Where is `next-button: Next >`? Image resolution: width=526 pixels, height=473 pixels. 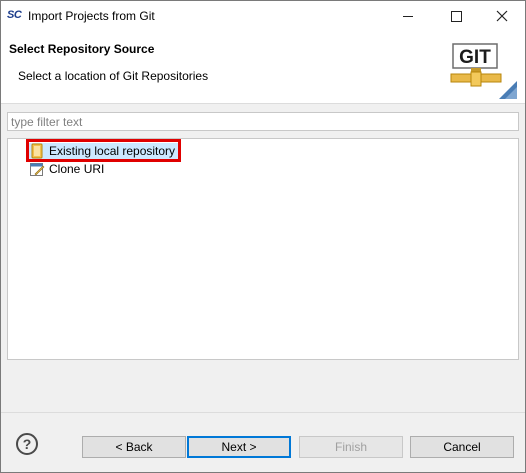
next-button: Next > is located at coordinates (239, 447).